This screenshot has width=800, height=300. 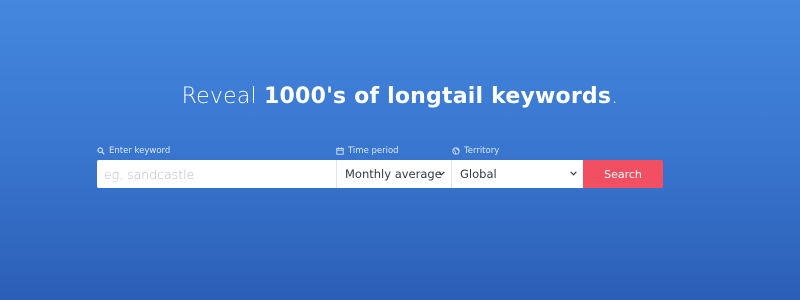 I want to click on keyword-label-text: Enter keyword, so click(x=140, y=151).